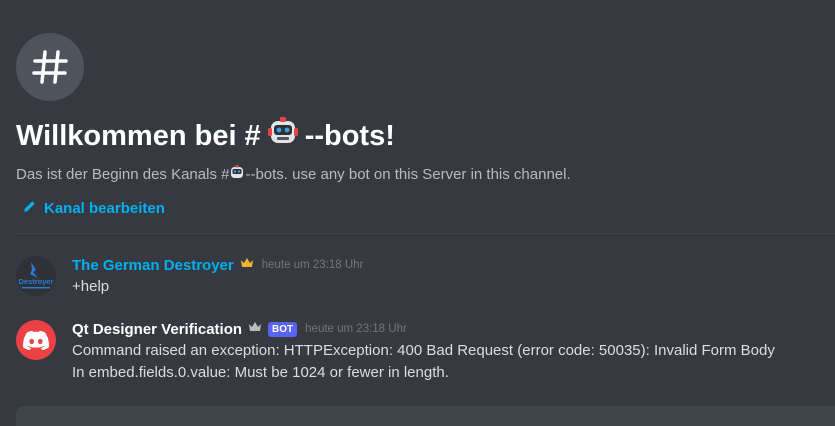 The height and width of the screenshot is (426, 835). Describe the element at coordinates (35, 281) in the screenshot. I see `avatar-wordmark: Destroyer` at that location.